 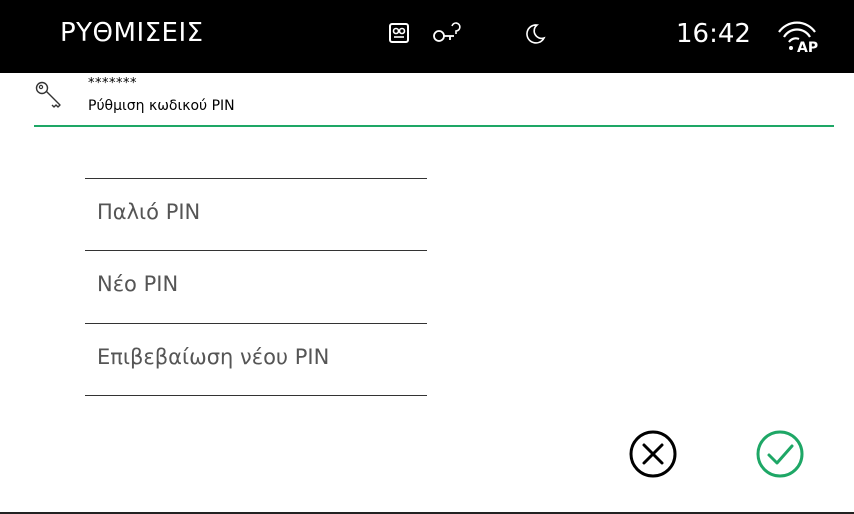 What do you see at coordinates (149, 212) in the screenshot?
I see `old-pin-label: Παλιό PIN` at bounding box center [149, 212].